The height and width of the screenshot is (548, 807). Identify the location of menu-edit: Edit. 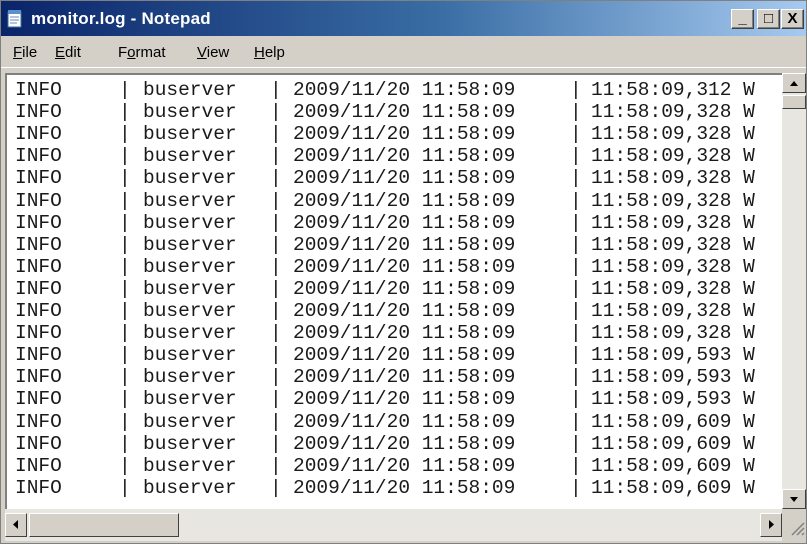
(68, 52).